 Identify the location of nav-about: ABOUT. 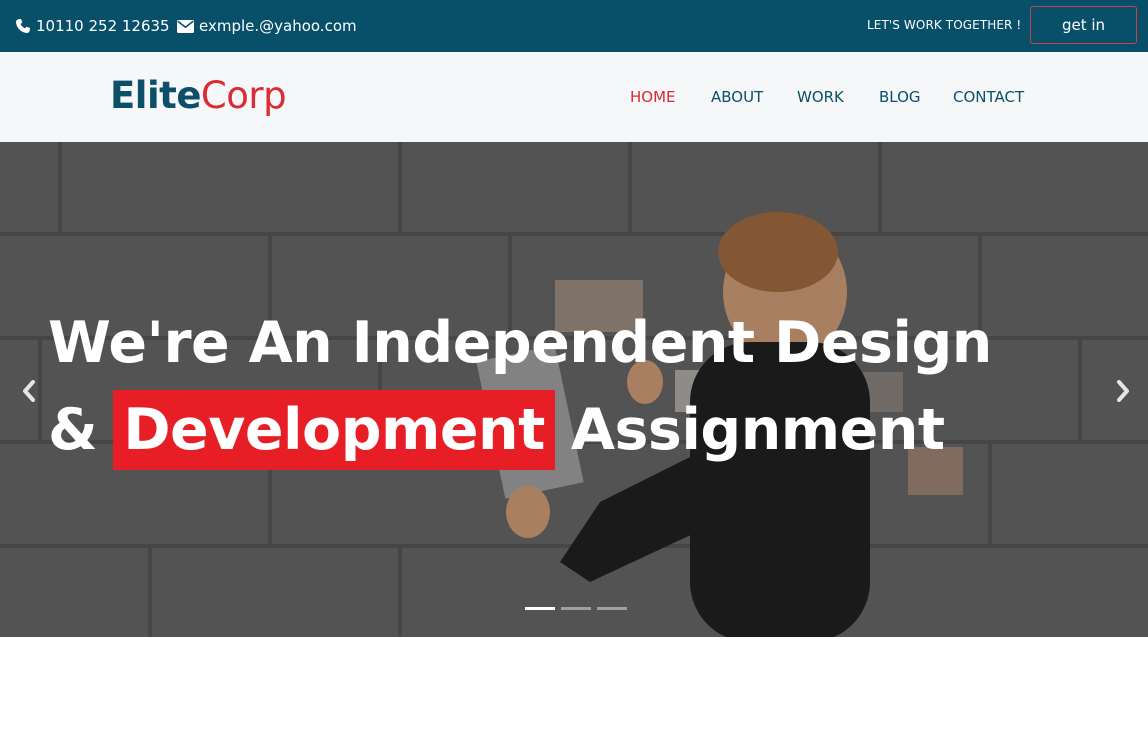
(737, 97).